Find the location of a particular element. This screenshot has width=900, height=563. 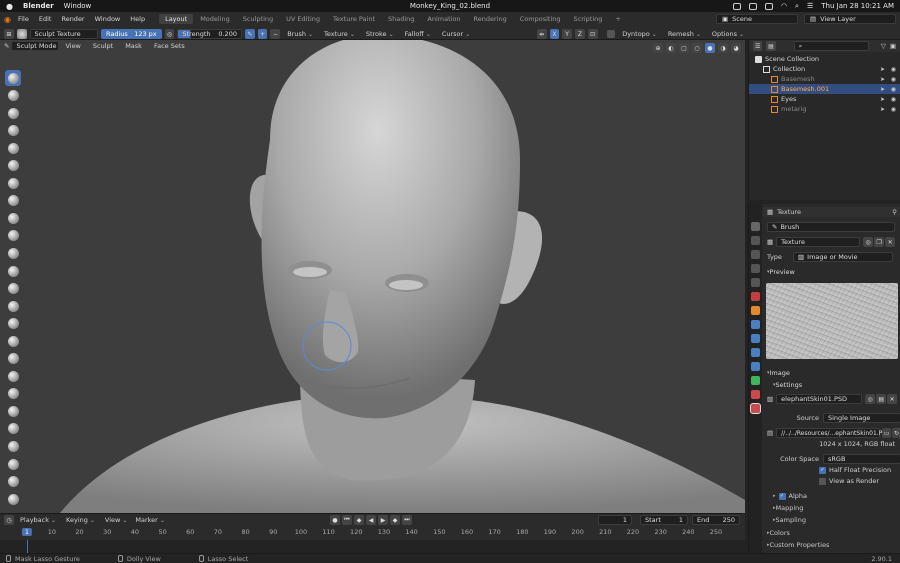

timeline-track-area is located at coordinates (372, 546).